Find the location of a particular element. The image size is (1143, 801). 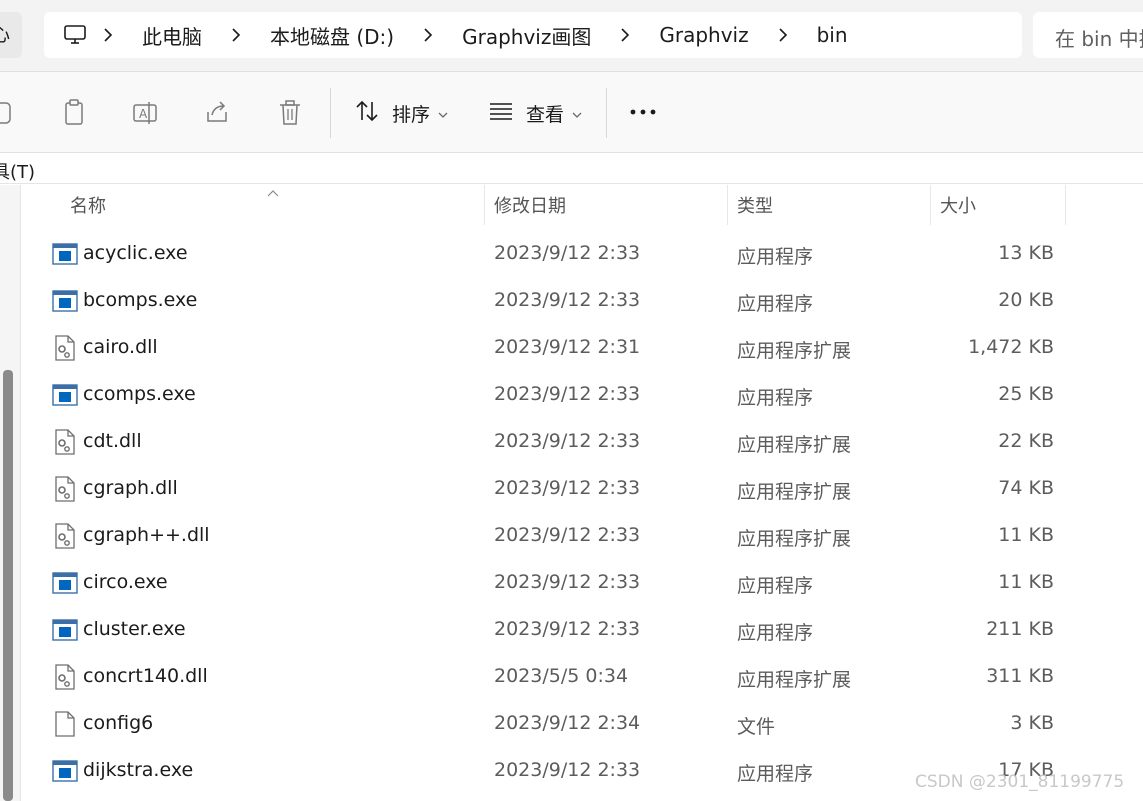

chevron-down-icon is located at coordinates (443, 113).